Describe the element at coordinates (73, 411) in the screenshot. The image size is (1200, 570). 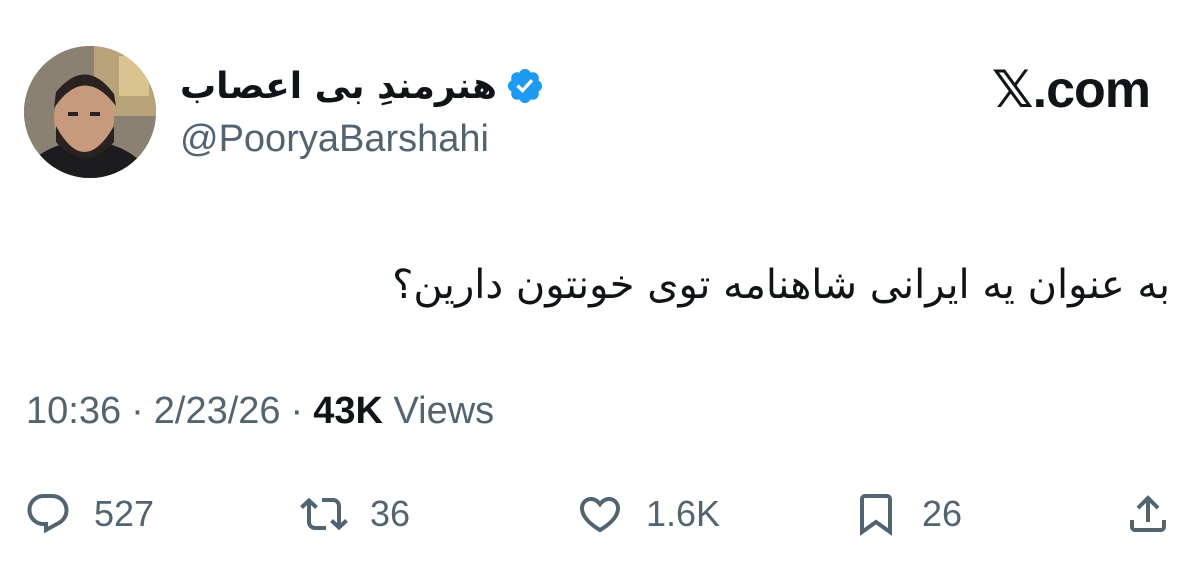
I see `tweet-time: 10:36` at that location.